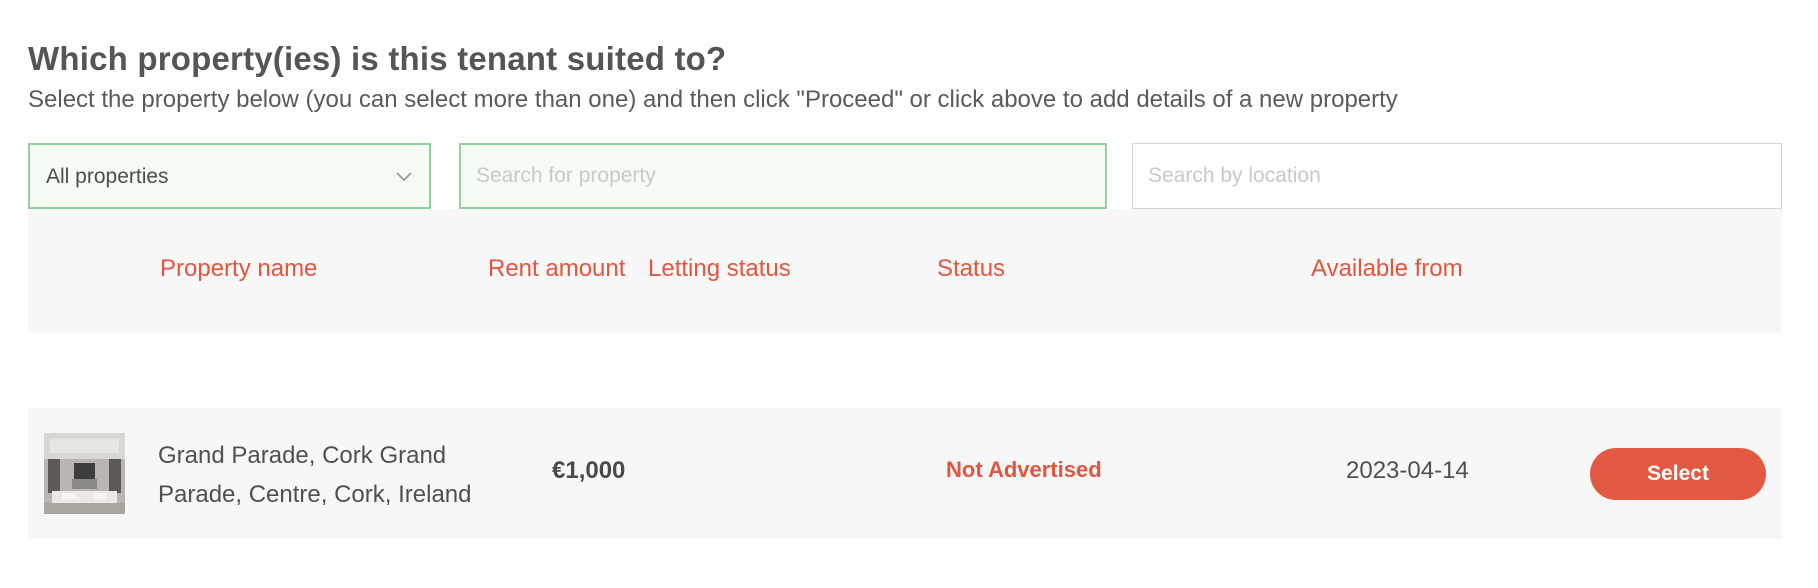 The height and width of the screenshot is (588, 1818). What do you see at coordinates (719, 268) in the screenshot?
I see `column-header-letting-status: Letting status` at bounding box center [719, 268].